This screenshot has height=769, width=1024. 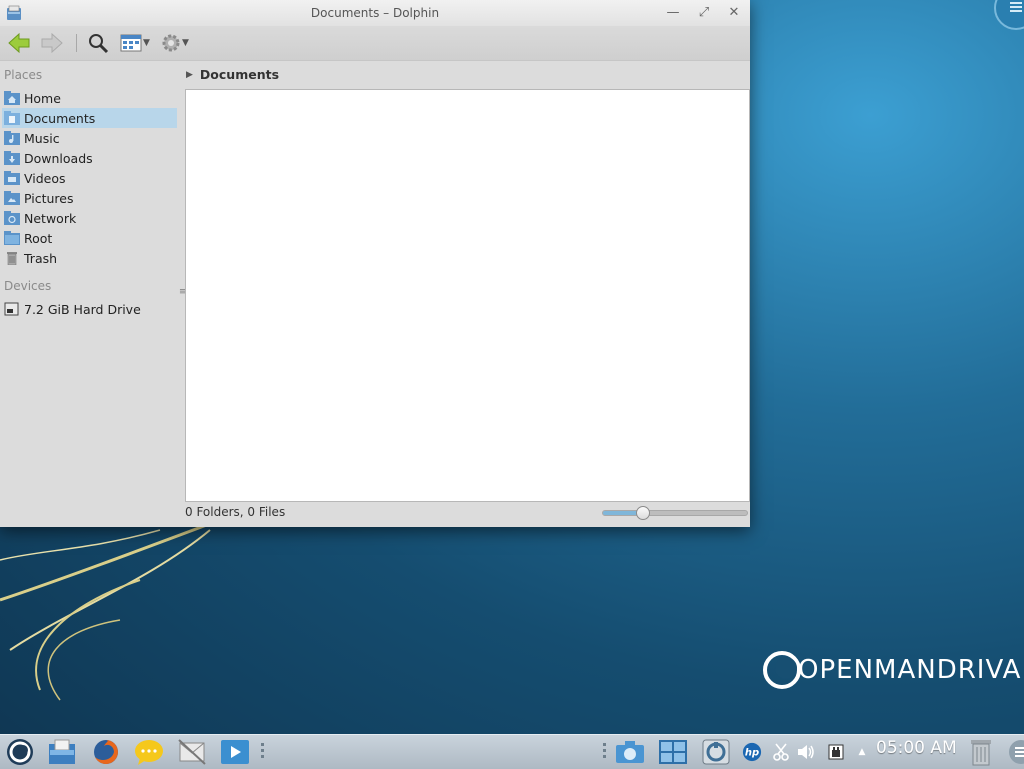 I want to click on app-launcher-icon, so click(x=20, y=752).